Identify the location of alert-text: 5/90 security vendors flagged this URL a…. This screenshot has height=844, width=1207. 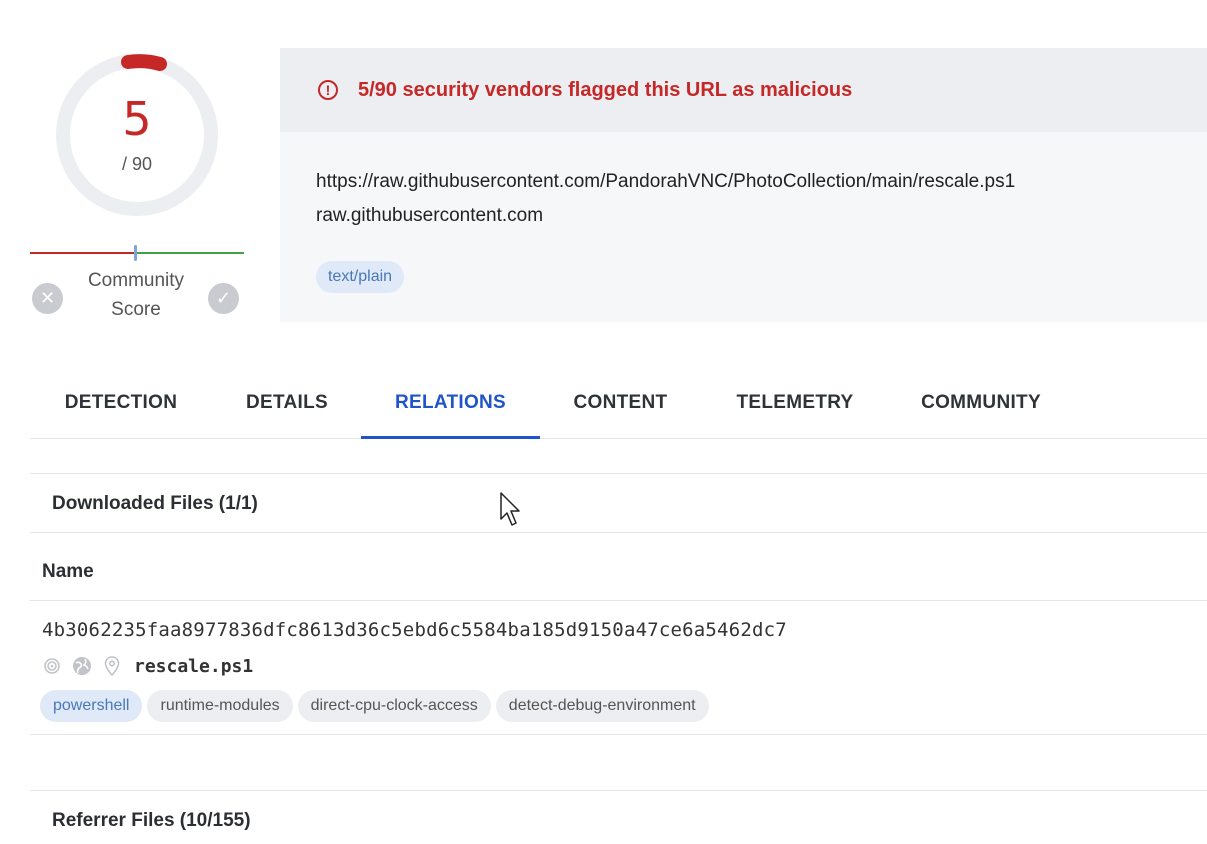
(605, 89).